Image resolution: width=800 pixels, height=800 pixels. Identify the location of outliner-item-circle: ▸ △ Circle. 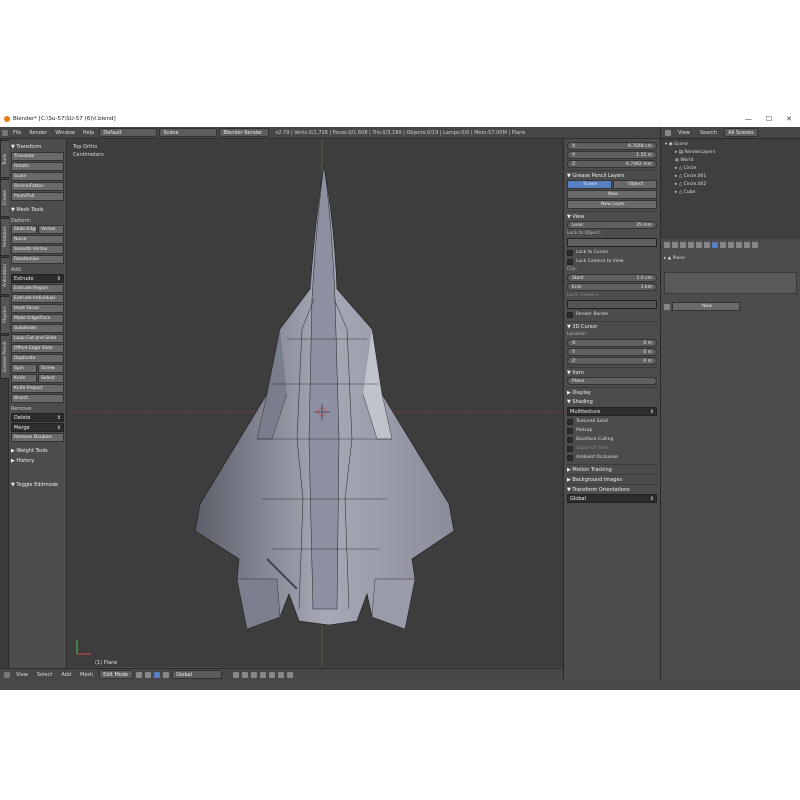
(730, 169).